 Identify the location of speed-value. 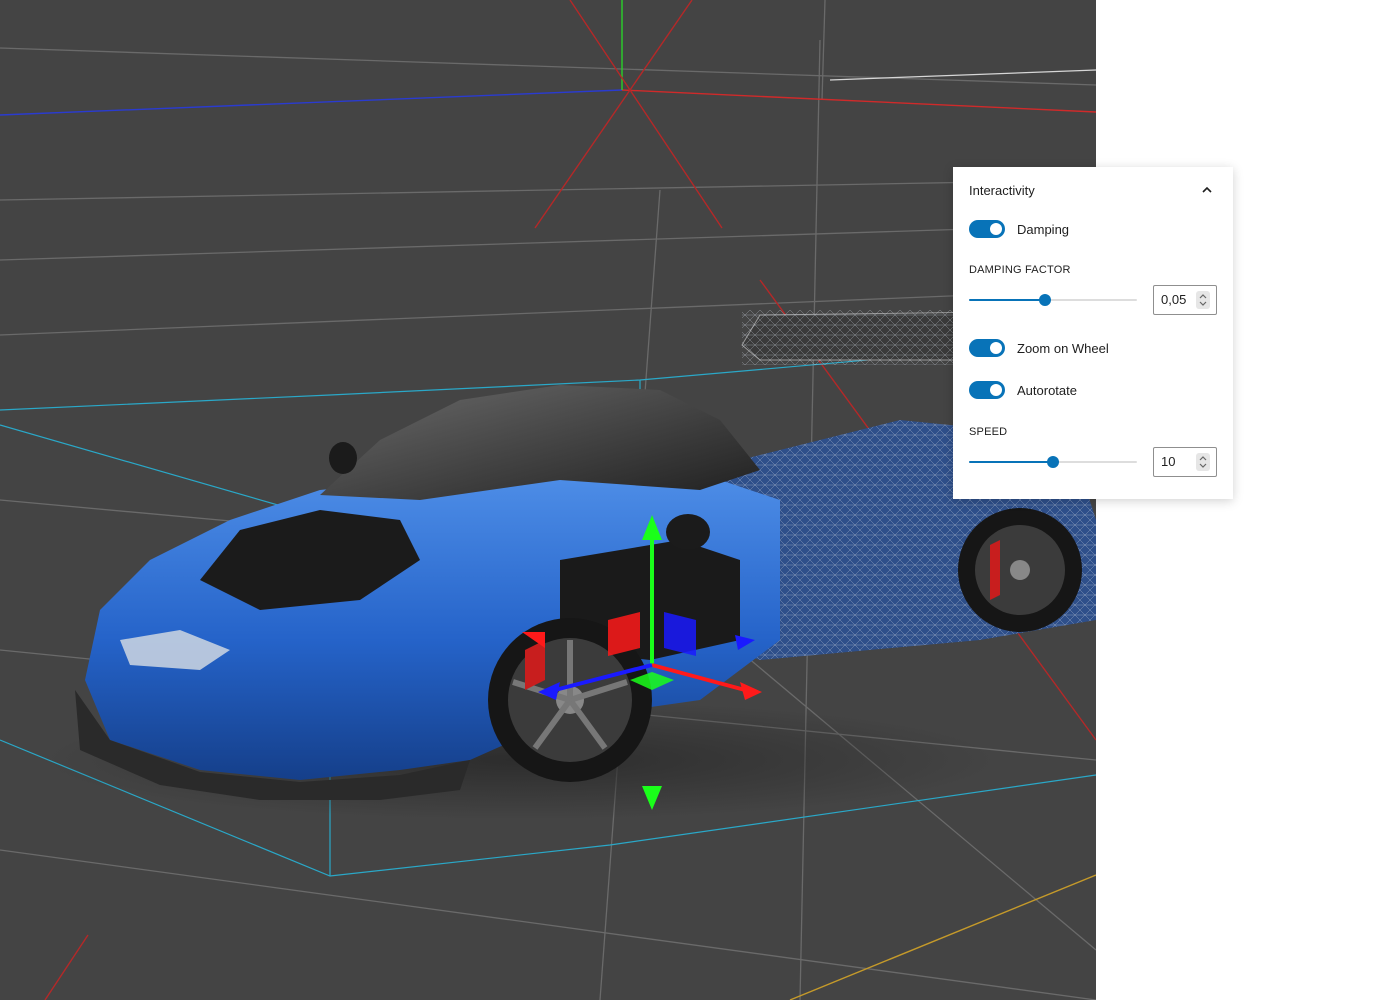
(1180, 461).